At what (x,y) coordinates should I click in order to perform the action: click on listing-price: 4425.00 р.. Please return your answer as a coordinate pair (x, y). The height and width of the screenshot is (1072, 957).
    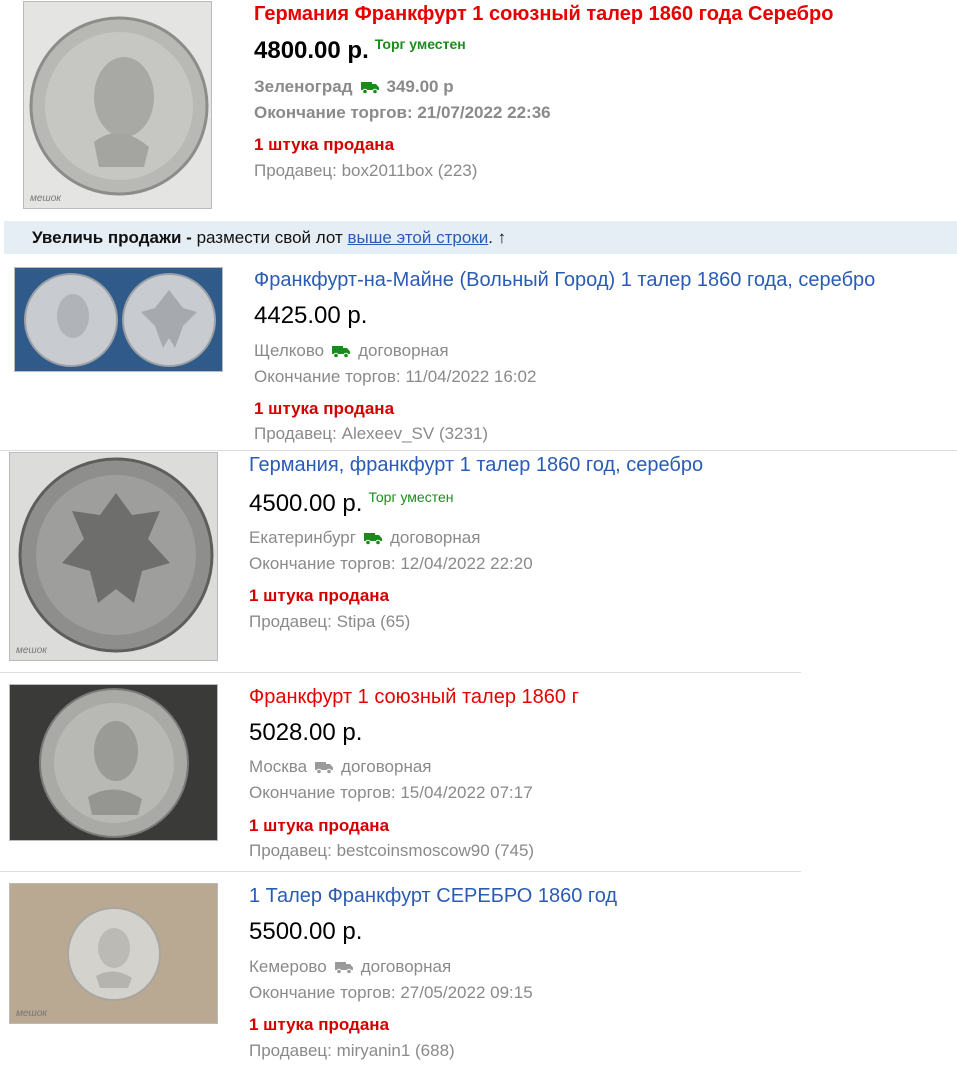
    Looking at the image, I should click on (310, 316).